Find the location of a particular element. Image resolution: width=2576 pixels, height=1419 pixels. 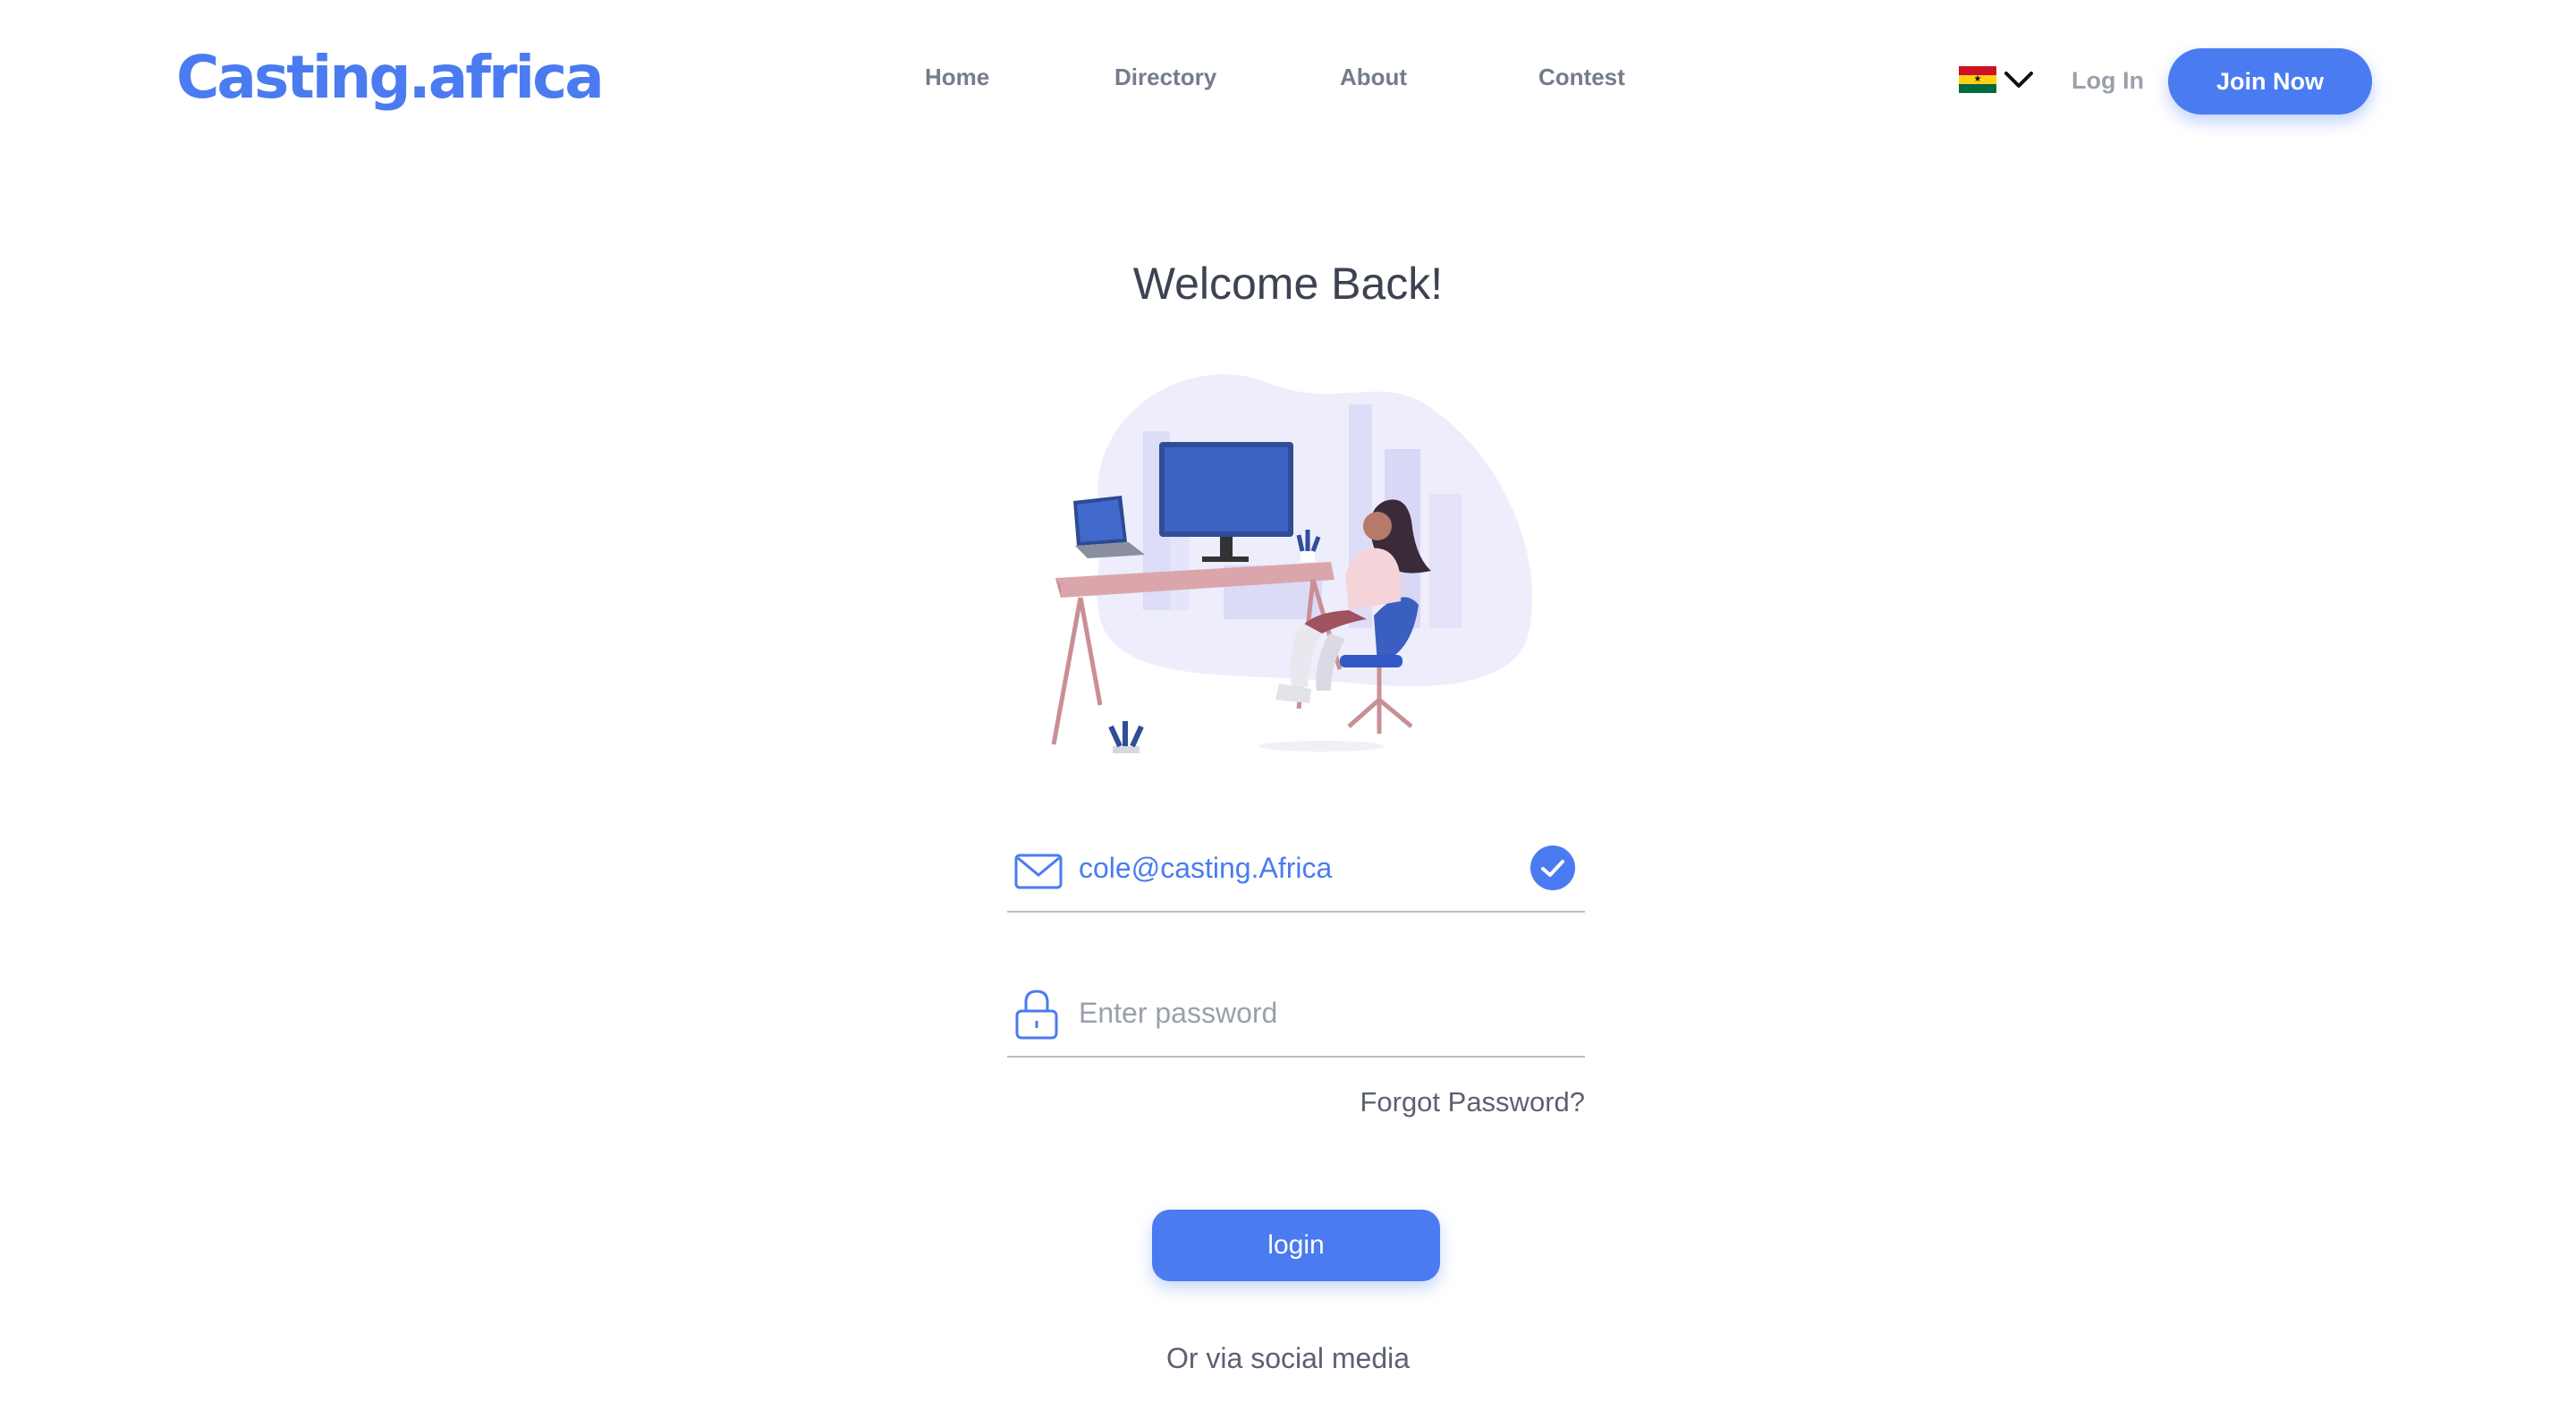

nav-contest: Contest is located at coordinates (1581, 77).